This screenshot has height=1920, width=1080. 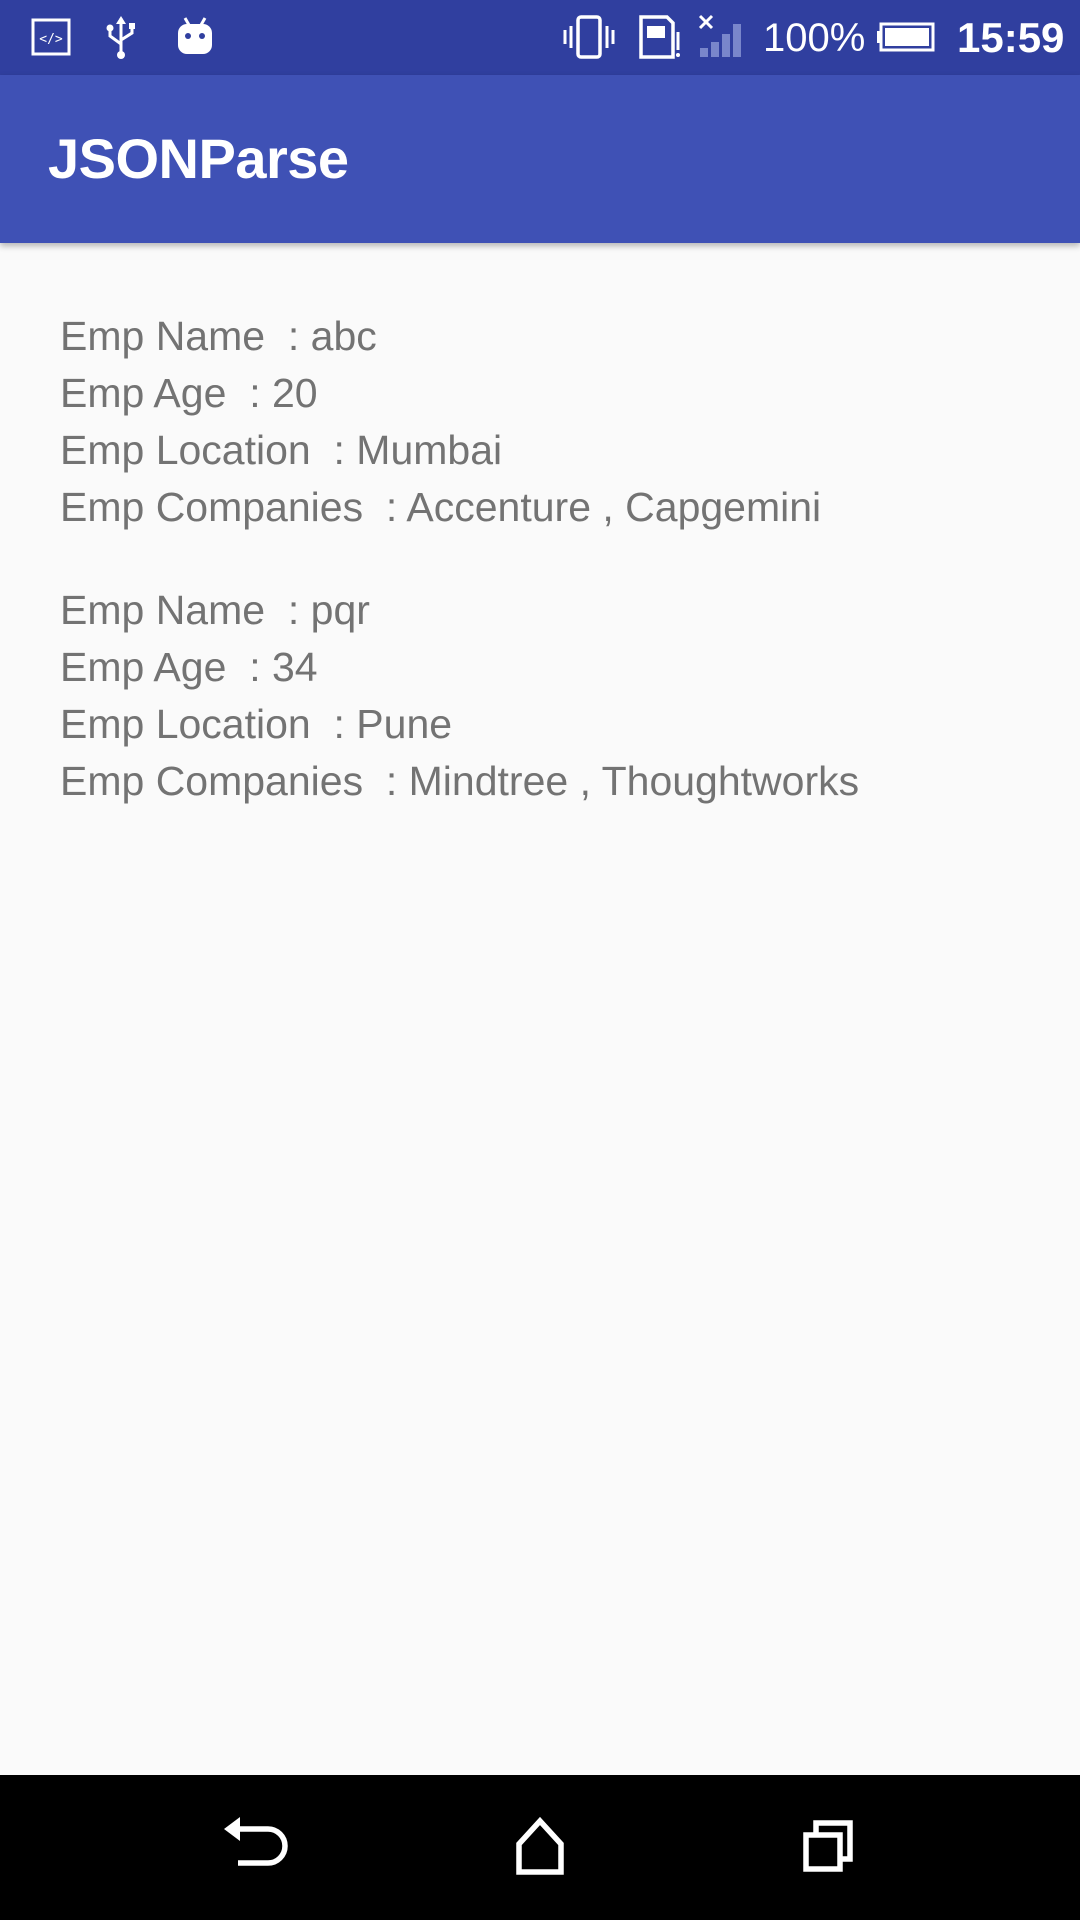 I want to click on home-icon, so click(x=540, y=1847).